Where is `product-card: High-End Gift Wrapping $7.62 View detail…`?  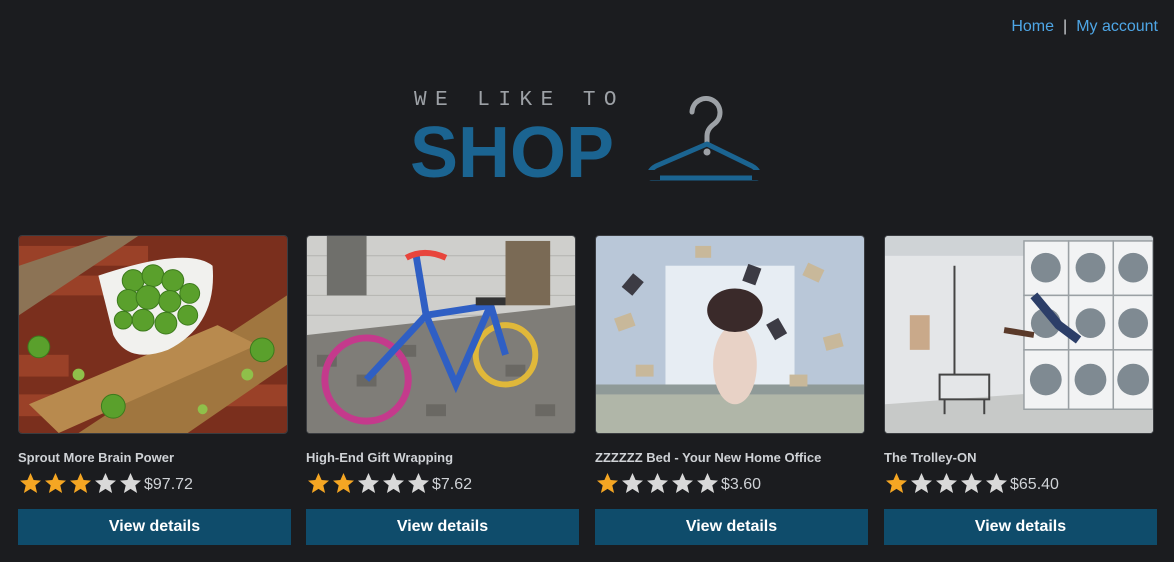
product-card: High-End Gift Wrapping $7.62 View detail… is located at coordinates (442, 390).